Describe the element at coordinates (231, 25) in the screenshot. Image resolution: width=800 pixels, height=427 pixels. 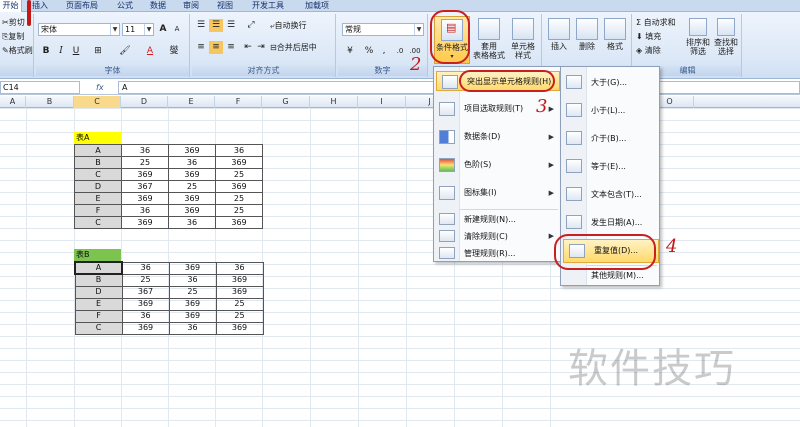
I see `align-bottom-icon: ☰` at that location.